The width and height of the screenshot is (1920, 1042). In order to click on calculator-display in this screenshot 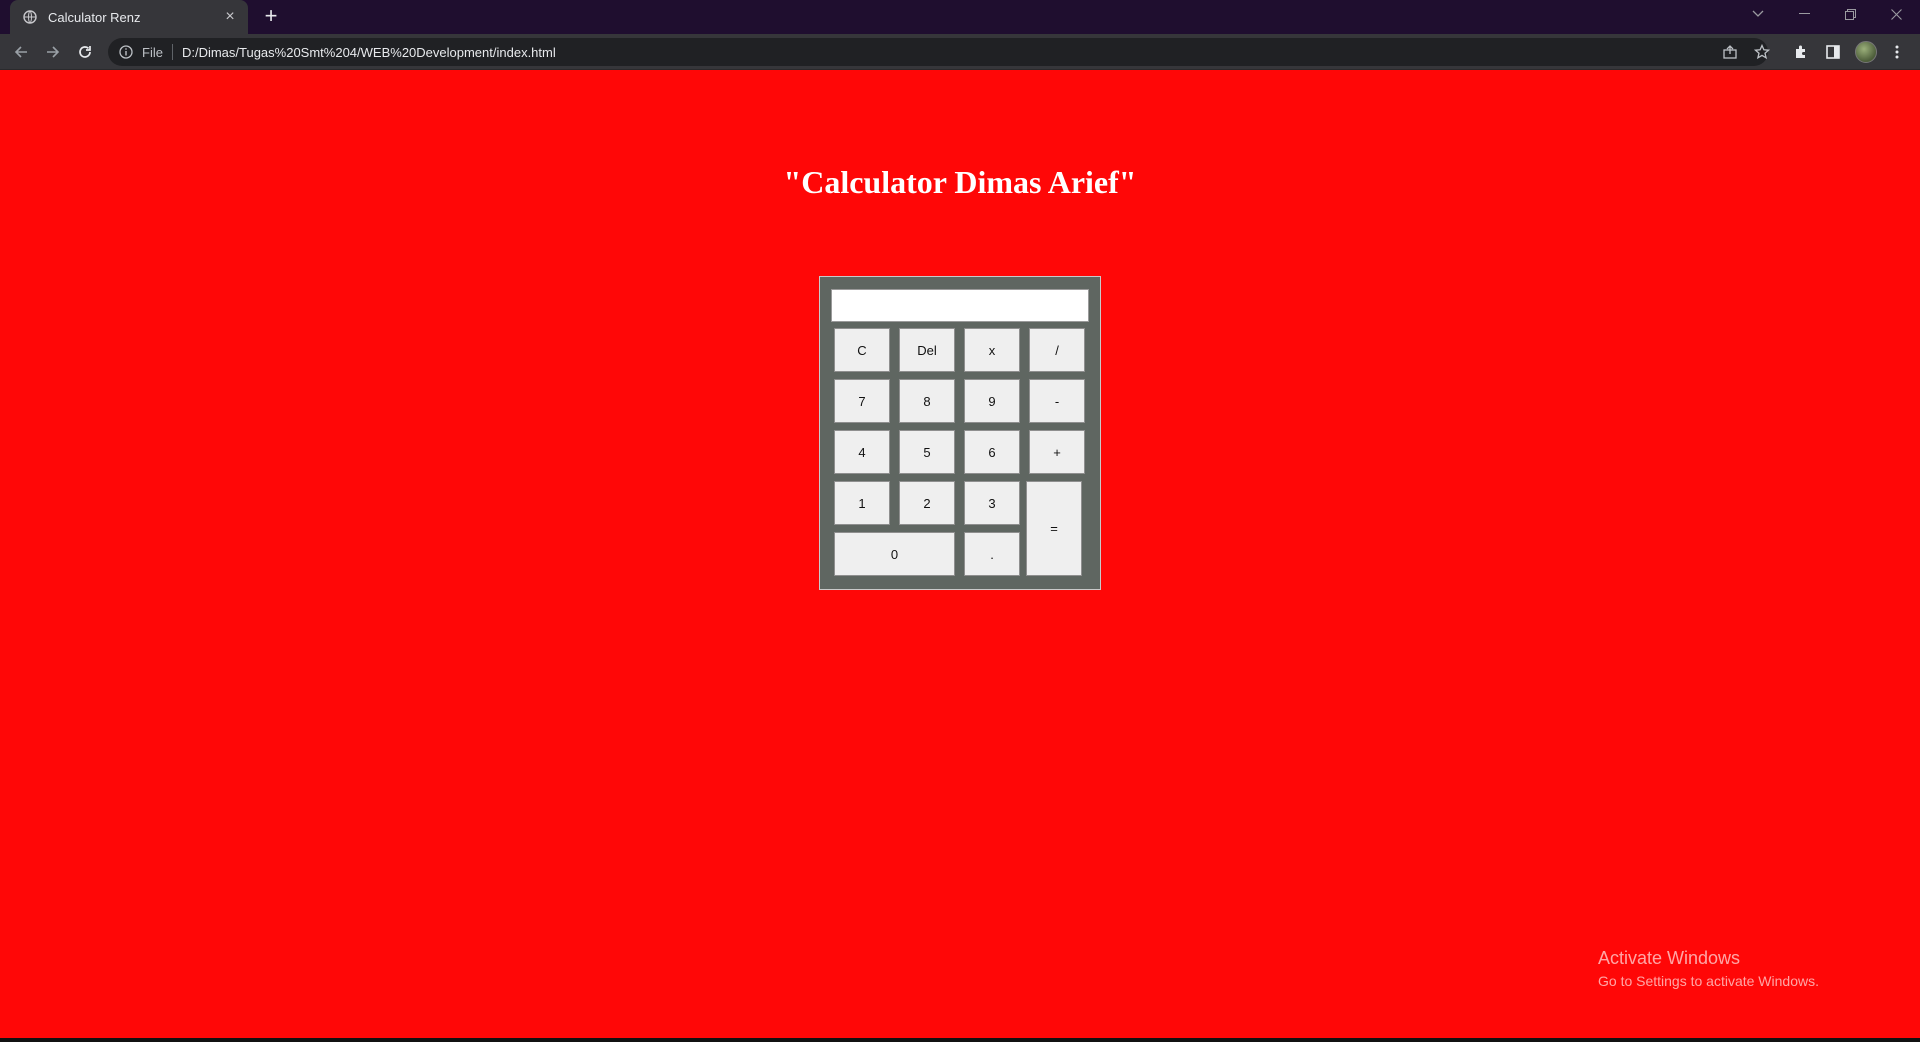, I will do `click(960, 305)`.